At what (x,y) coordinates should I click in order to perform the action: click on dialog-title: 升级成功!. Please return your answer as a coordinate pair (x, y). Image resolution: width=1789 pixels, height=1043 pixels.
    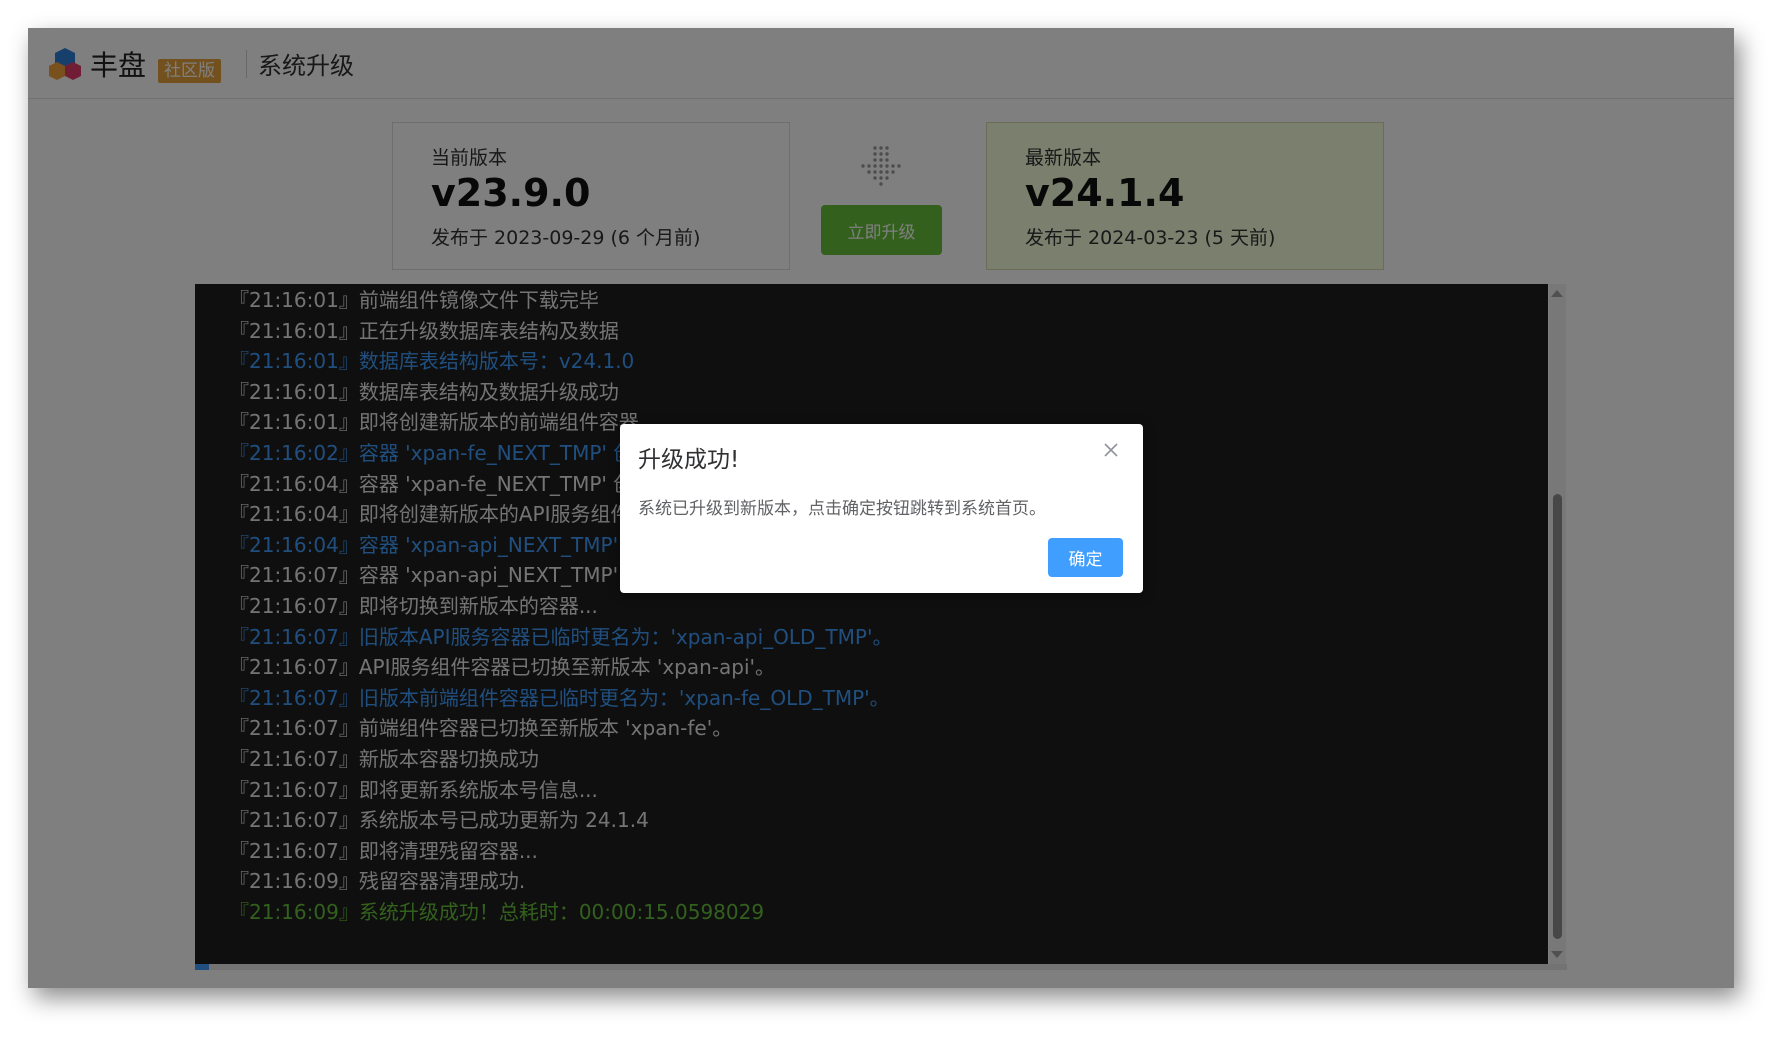
    Looking at the image, I should click on (689, 460).